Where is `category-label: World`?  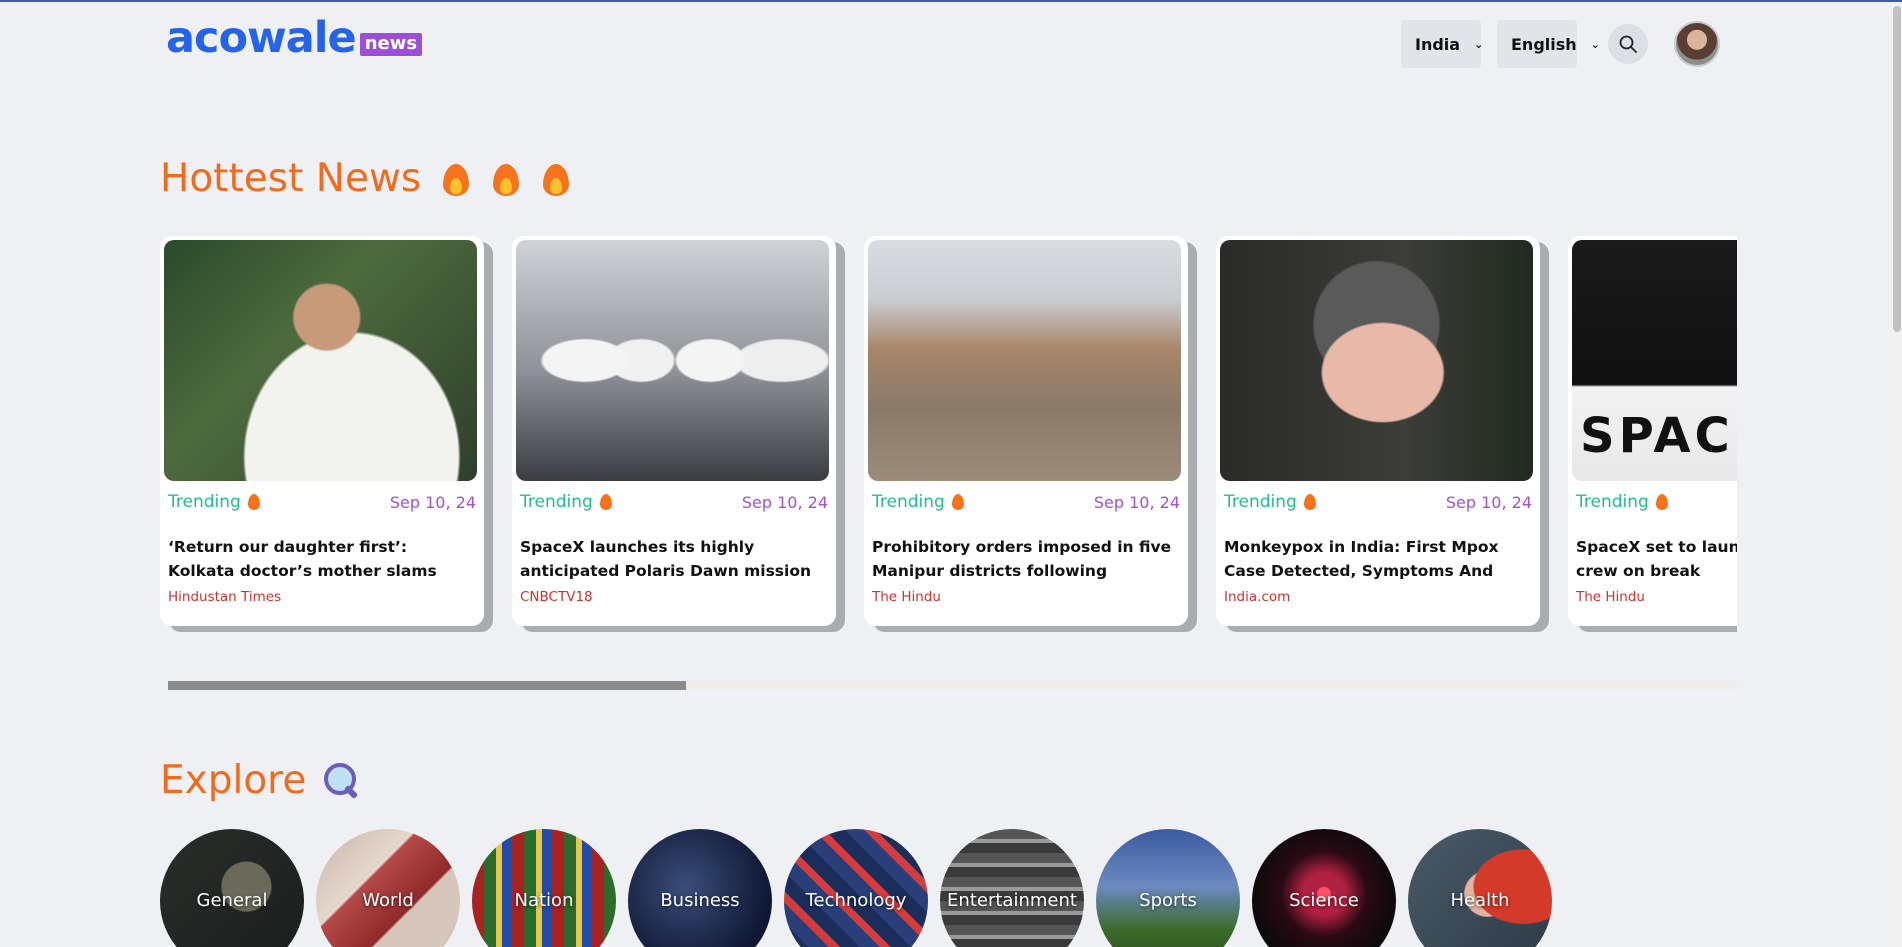 category-label: World is located at coordinates (388, 900).